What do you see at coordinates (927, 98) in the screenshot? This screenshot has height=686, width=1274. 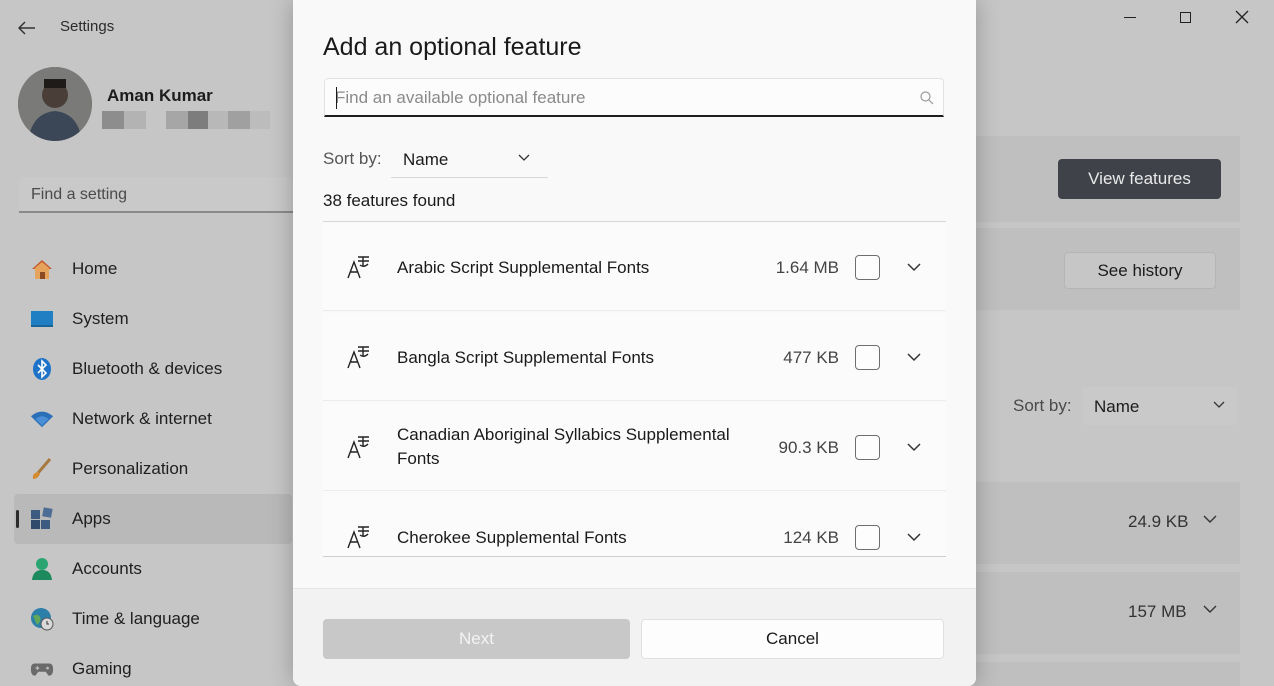 I see `search-icon` at bounding box center [927, 98].